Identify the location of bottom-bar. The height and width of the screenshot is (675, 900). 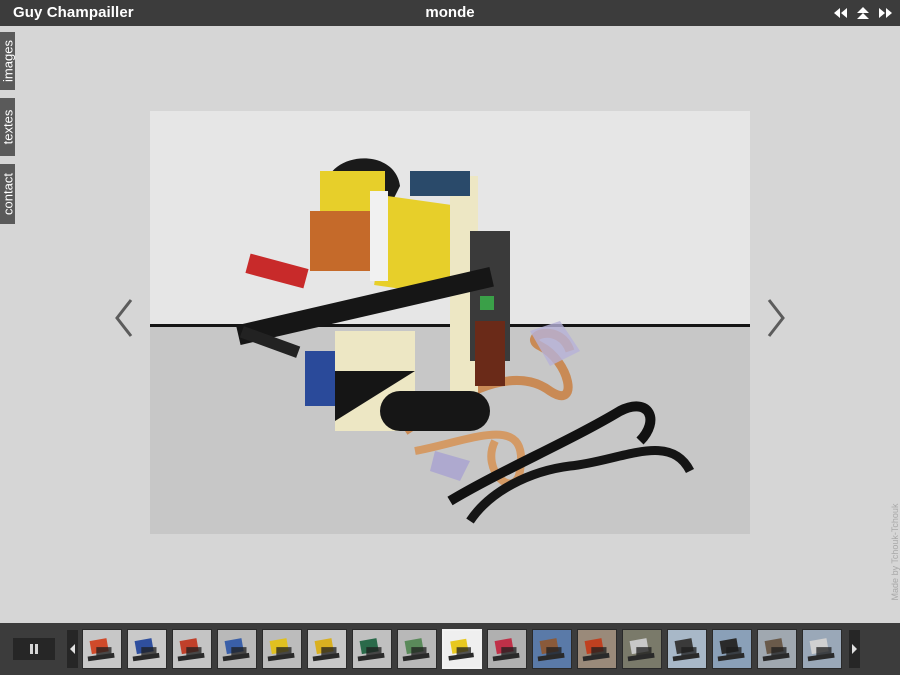
(450, 649).